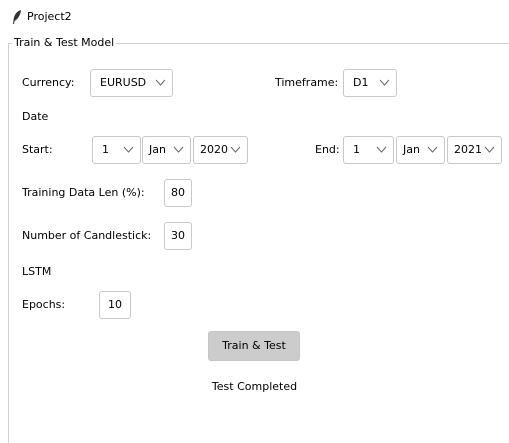  What do you see at coordinates (17, 17) in the screenshot?
I see `feather-icon` at bounding box center [17, 17].